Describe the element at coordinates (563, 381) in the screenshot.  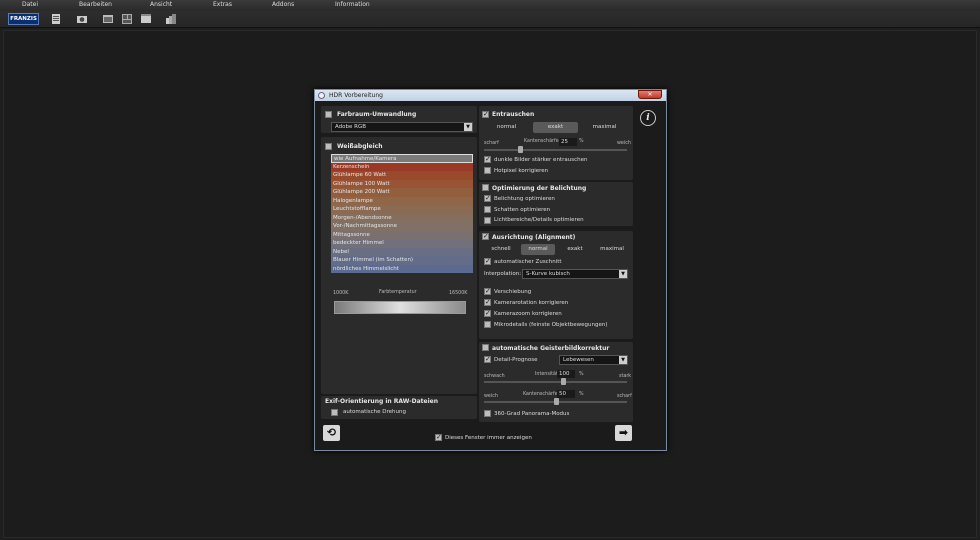
I see `intensity-slider-knob` at that location.